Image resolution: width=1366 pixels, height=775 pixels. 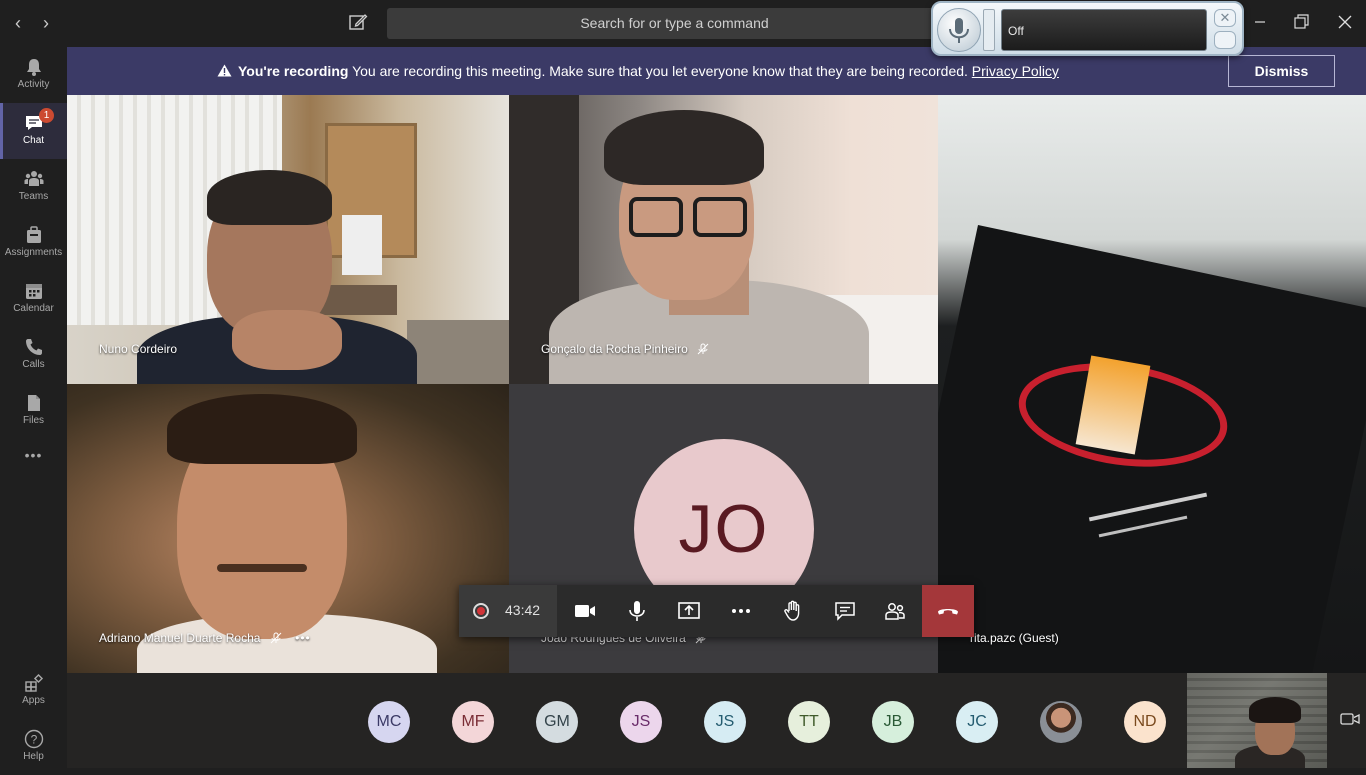 I want to click on unread-badge: 1, so click(x=46, y=115).